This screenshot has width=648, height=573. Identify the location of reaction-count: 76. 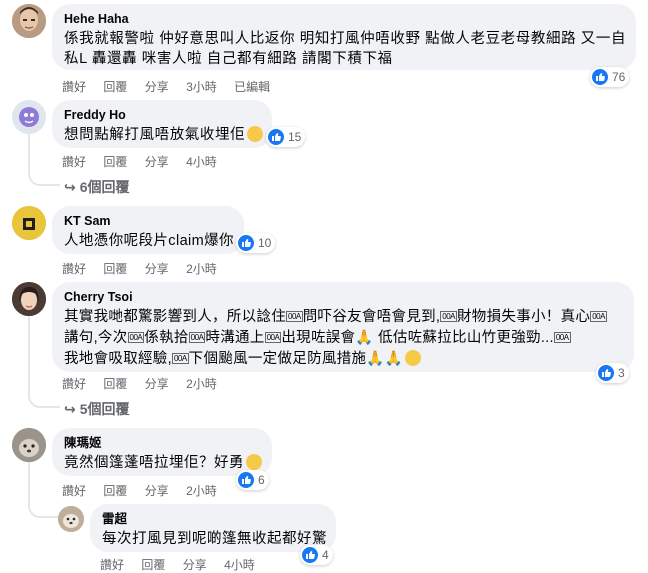
(610, 77).